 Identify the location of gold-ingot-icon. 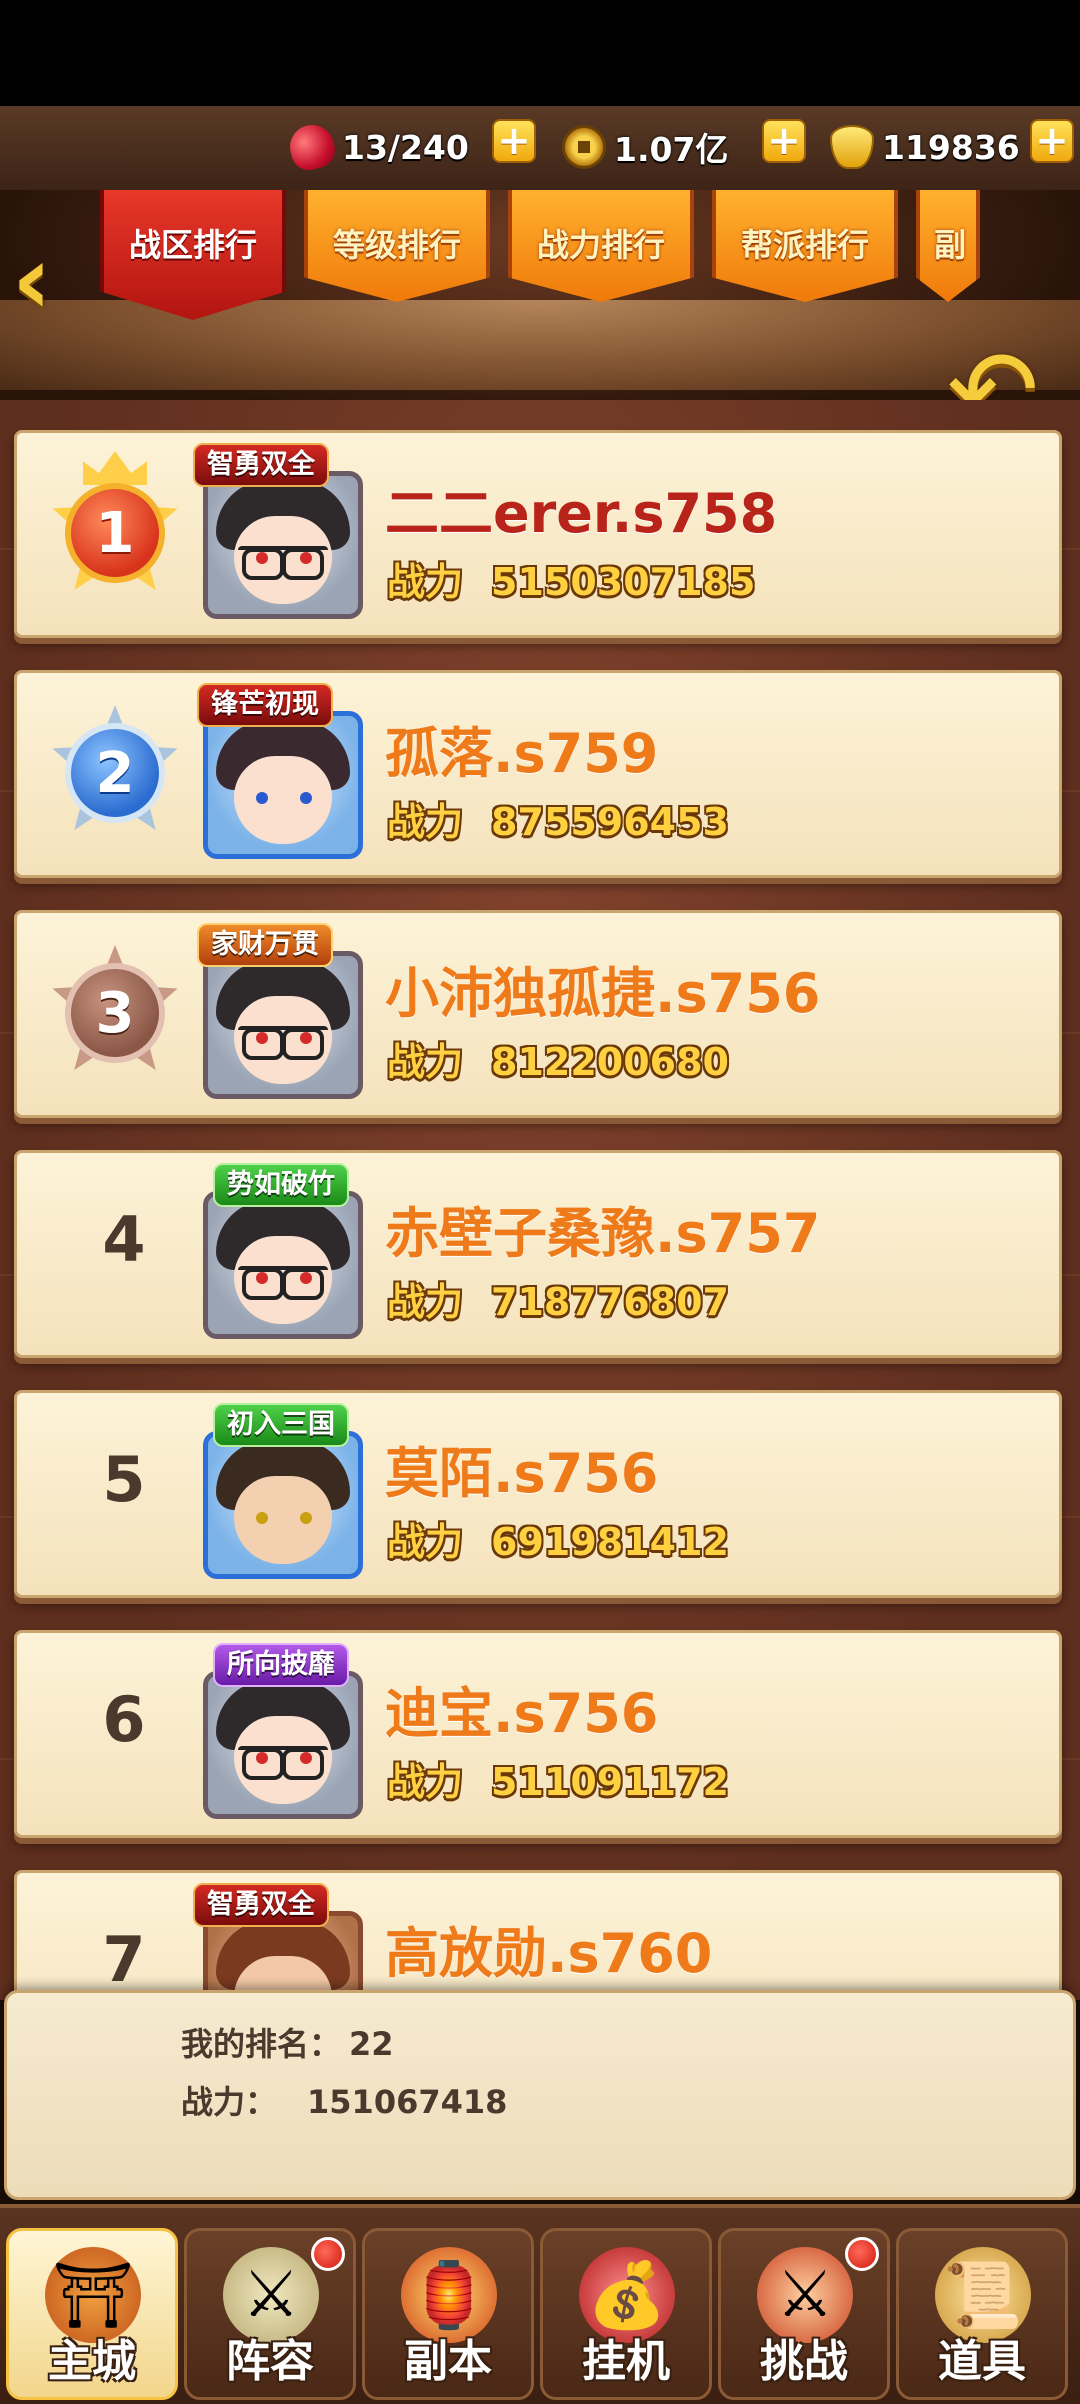
(852, 147).